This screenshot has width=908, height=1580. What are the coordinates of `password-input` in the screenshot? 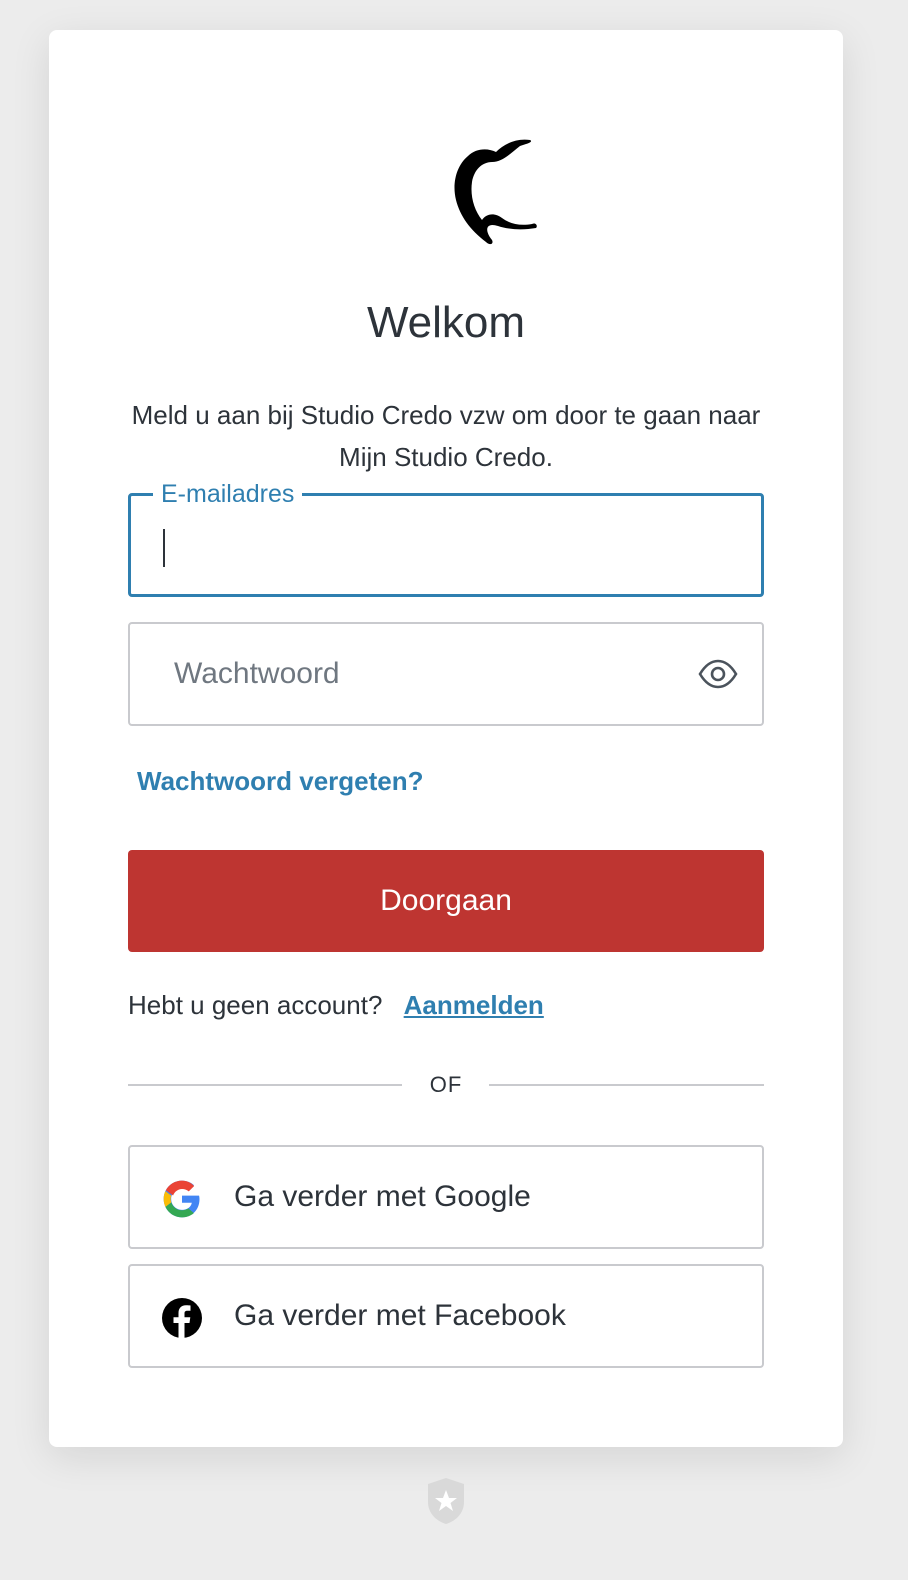 It's located at (446, 674).